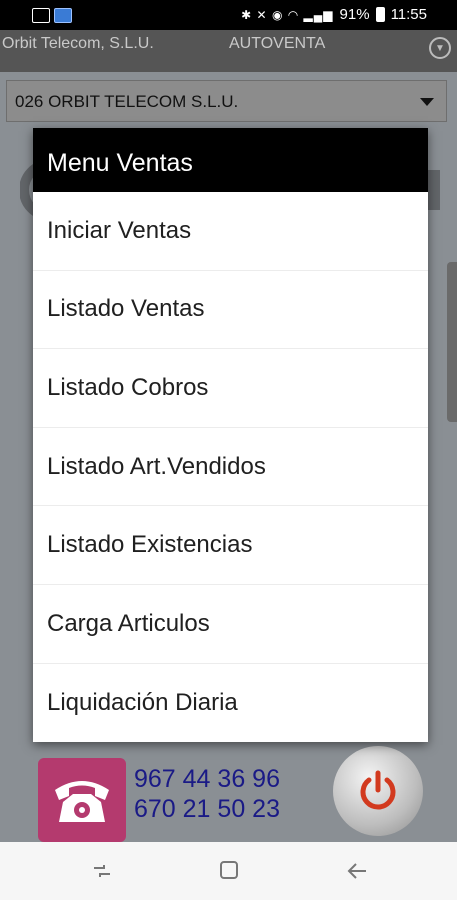 The width and height of the screenshot is (457, 900). I want to click on menu-item-listado-cobros: Listado Cobros, so click(230, 388).